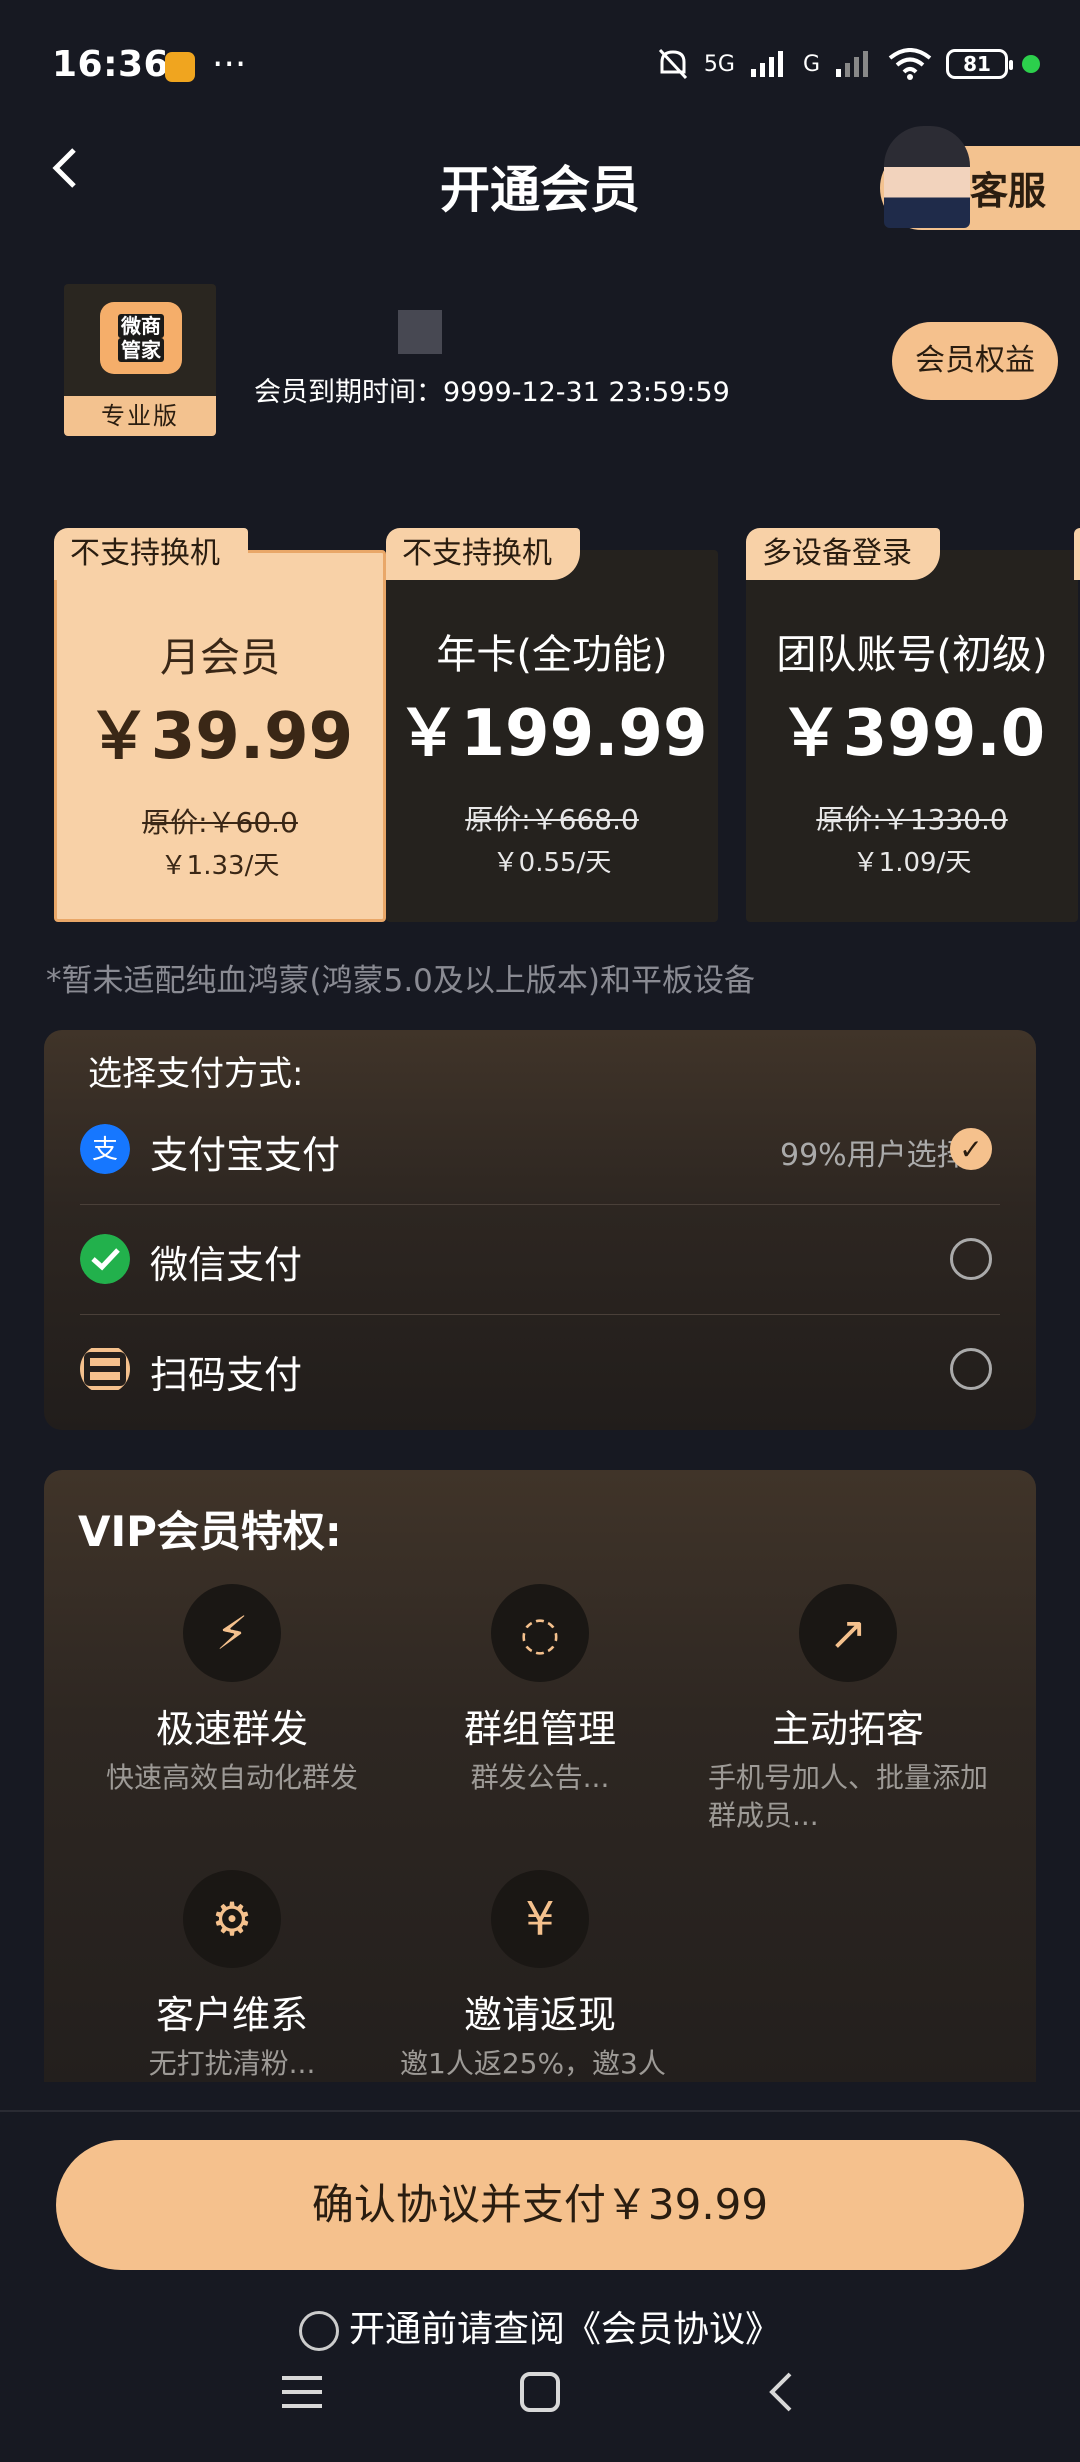 The width and height of the screenshot is (1080, 2462). I want to click on user-gear-icon: ⚙, so click(232, 1919).